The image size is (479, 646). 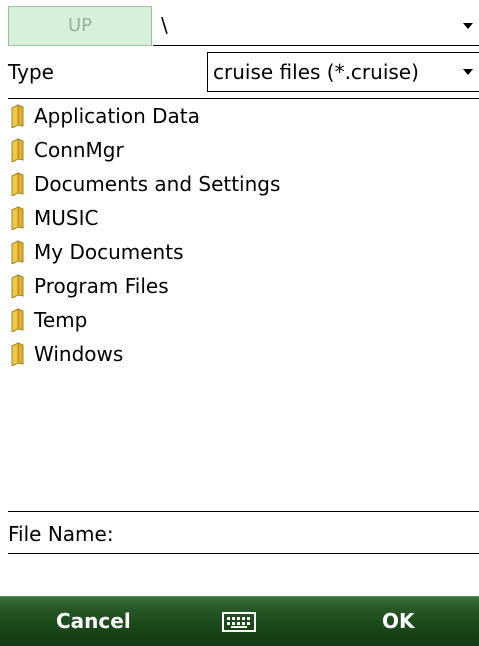 I want to click on folder-name: Documents and Settings, so click(x=157, y=184).